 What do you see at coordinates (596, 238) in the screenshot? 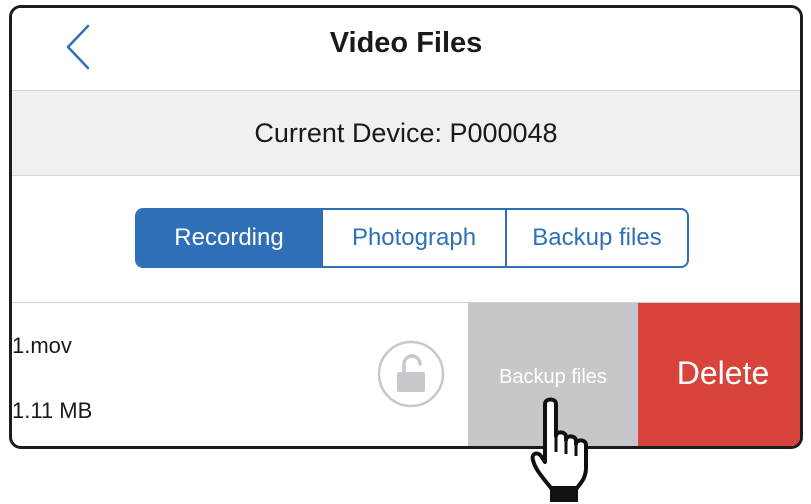
I see `tab-backup-files: Backup files` at bounding box center [596, 238].